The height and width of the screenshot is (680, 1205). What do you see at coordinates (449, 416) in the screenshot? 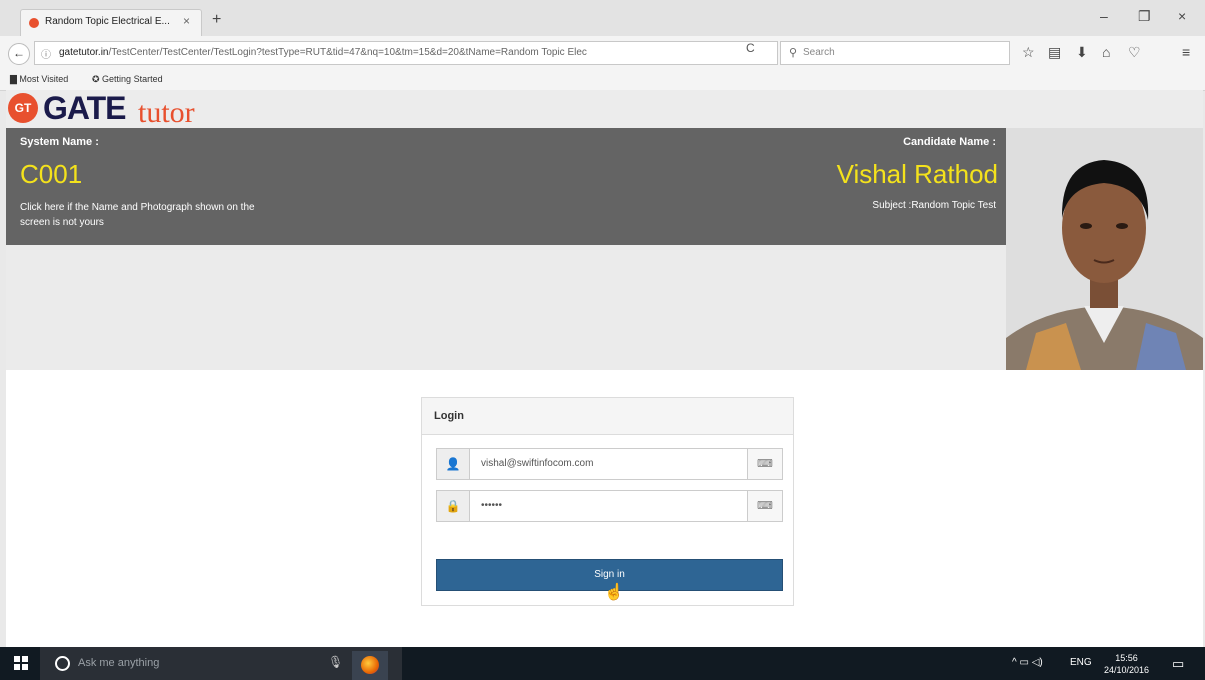
I see `login-title: Login` at bounding box center [449, 416].